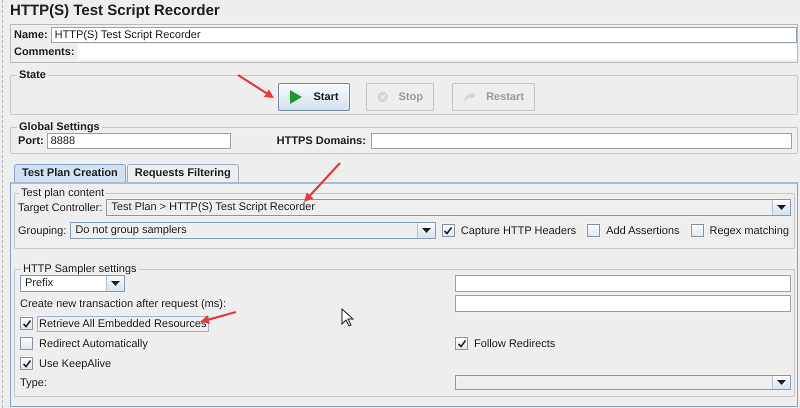  Describe the element at coordinates (72, 283) in the screenshot. I see `naming-dropdown: Prefix` at that location.